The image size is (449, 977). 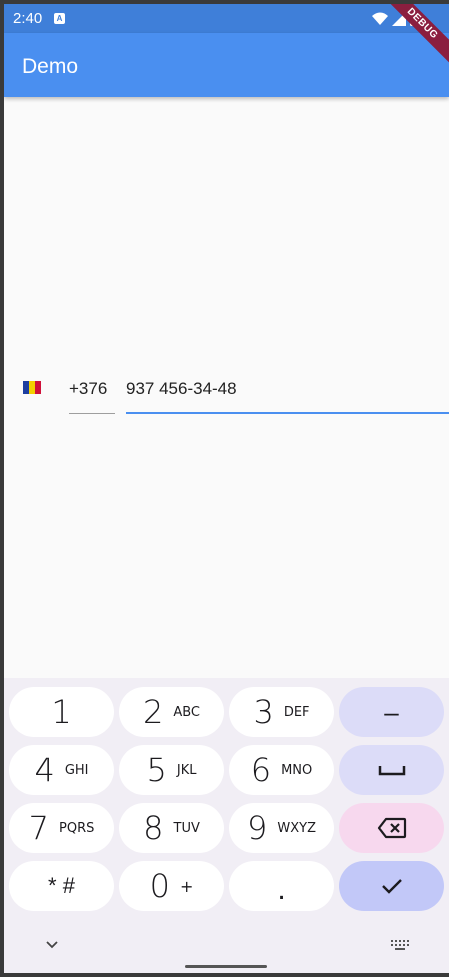 I want to click on notification-a-icon: A, so click(x=59, y=18).